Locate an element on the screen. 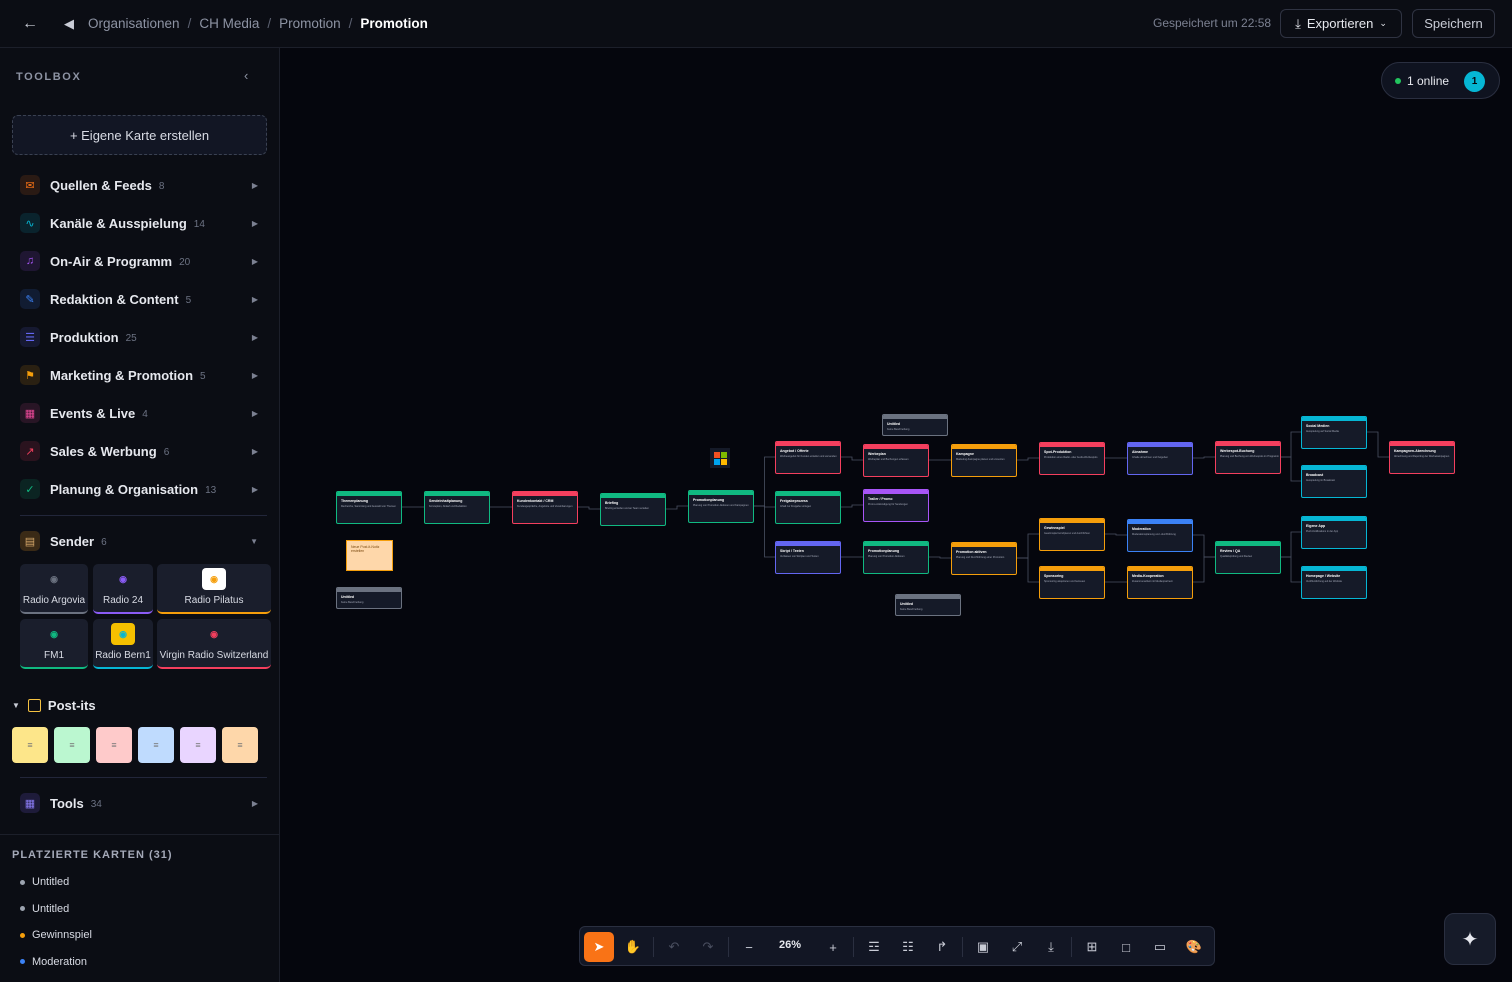  zoom-in-icon: + is located at coordinates (833, 947).